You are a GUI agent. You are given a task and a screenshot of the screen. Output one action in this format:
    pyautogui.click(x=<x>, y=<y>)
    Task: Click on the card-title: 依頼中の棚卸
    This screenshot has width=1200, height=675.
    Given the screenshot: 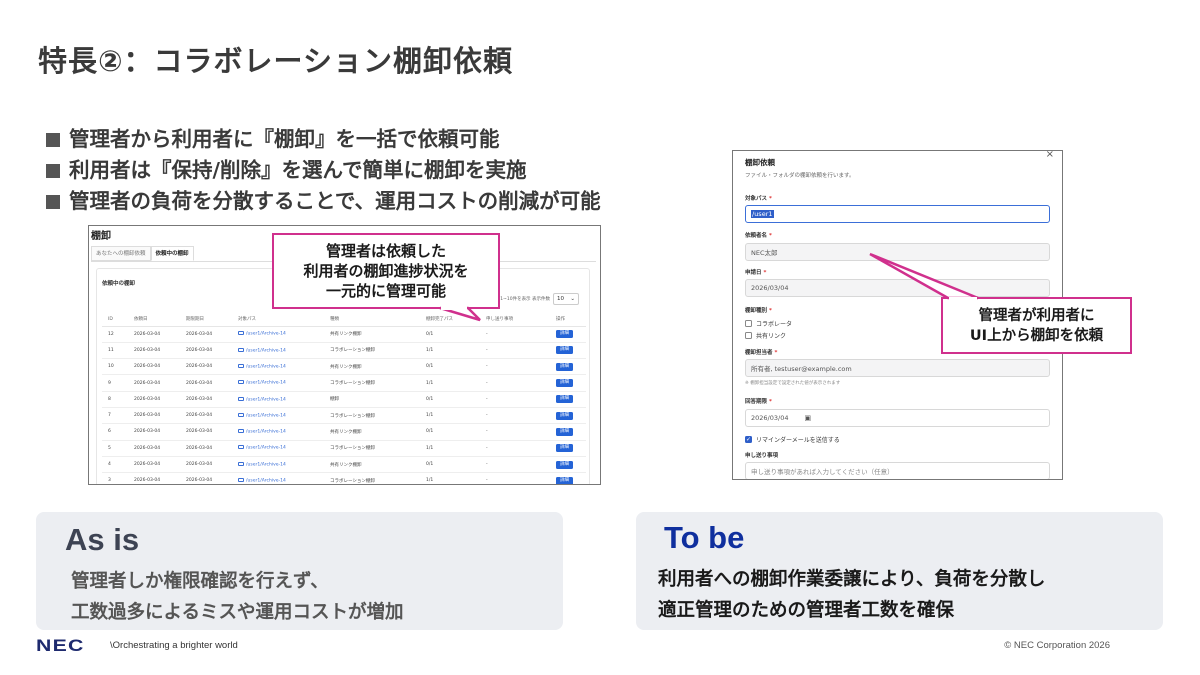 What is the action you would take?
    pyautogui.click(x=119, y=284)
    